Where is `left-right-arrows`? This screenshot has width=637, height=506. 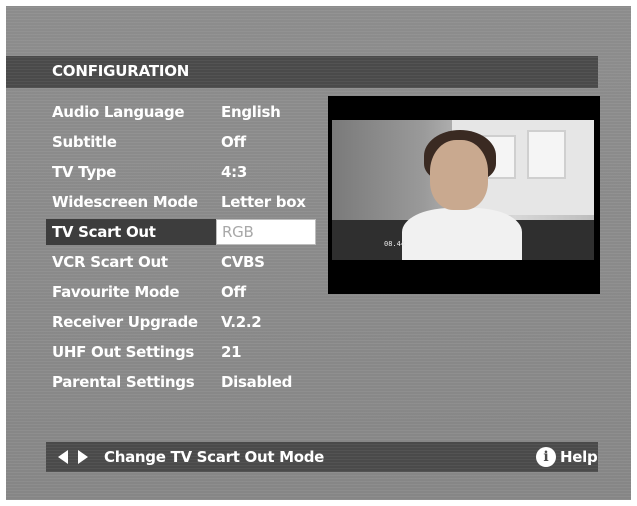
left-right-arrows is located at coordinates (78, 457).